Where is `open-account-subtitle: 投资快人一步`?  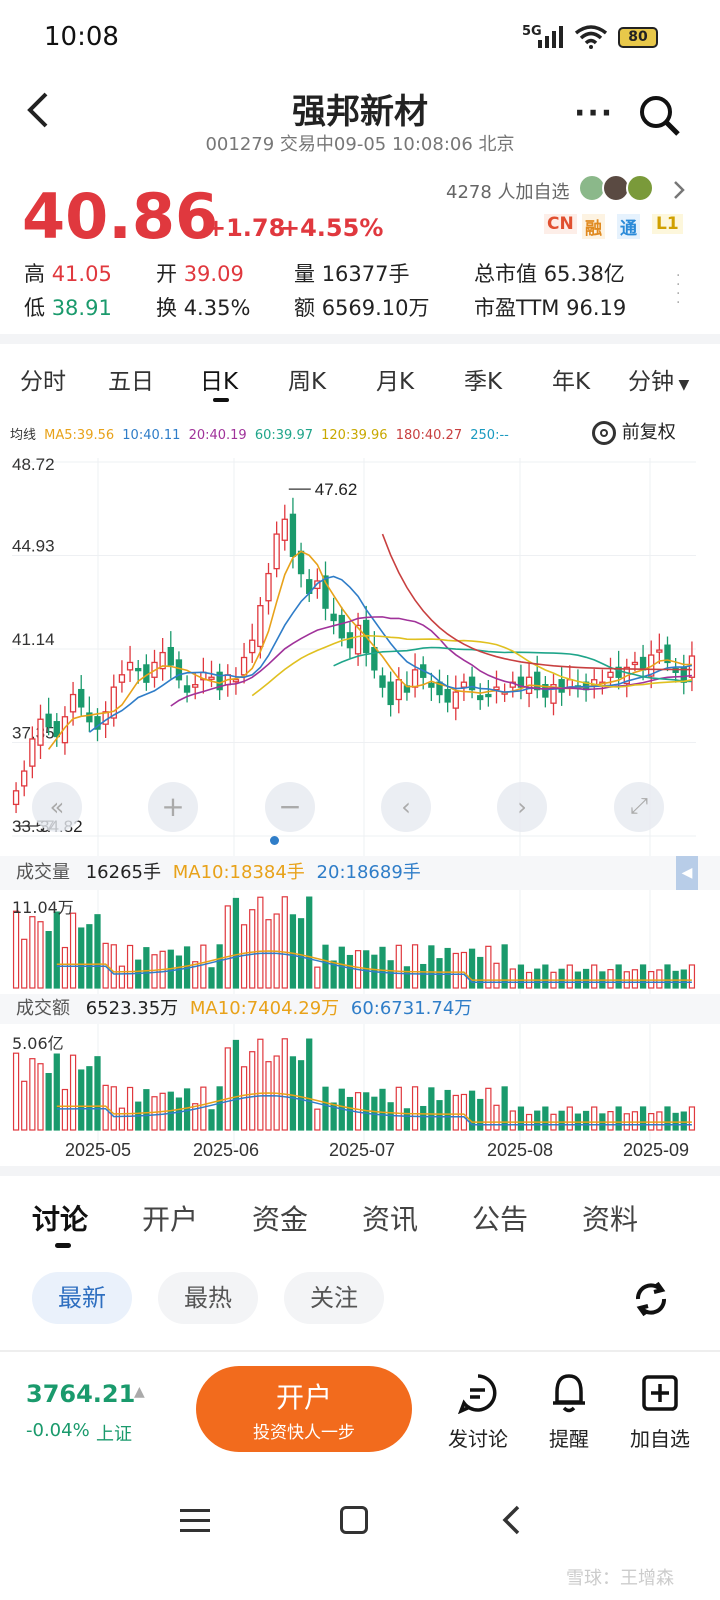 open-account-subtitle: 投资快人一步 is located at coordinates (304, 1433).